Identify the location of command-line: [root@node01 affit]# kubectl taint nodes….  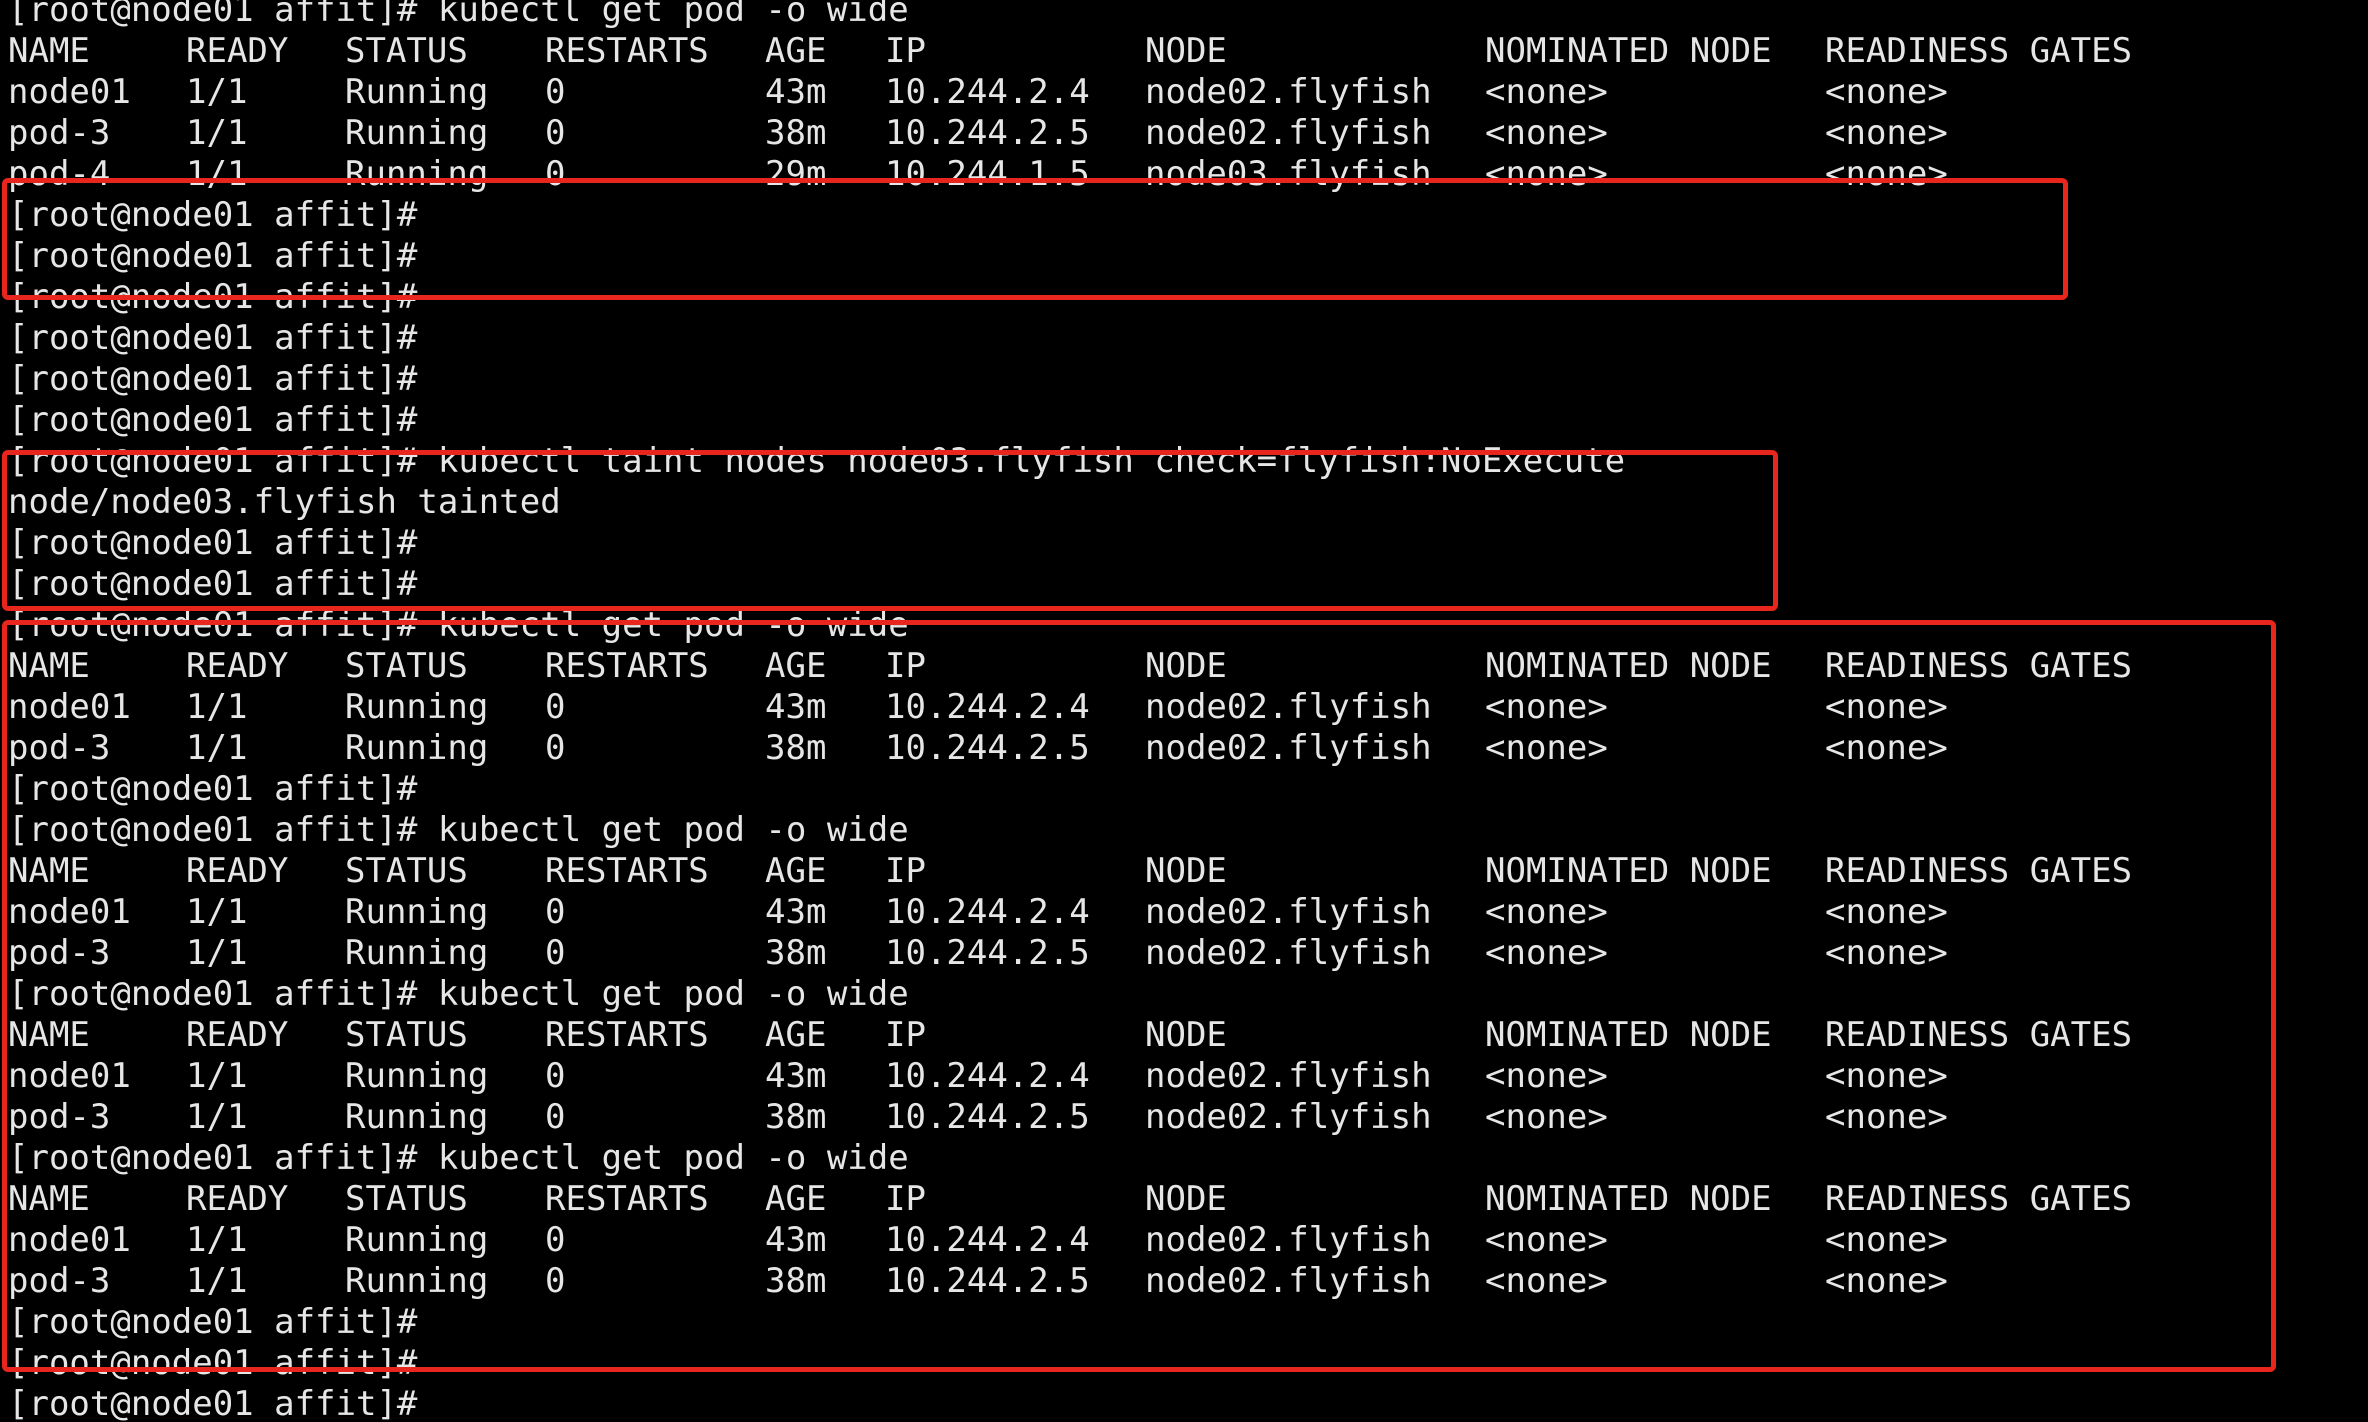
(816, 461).